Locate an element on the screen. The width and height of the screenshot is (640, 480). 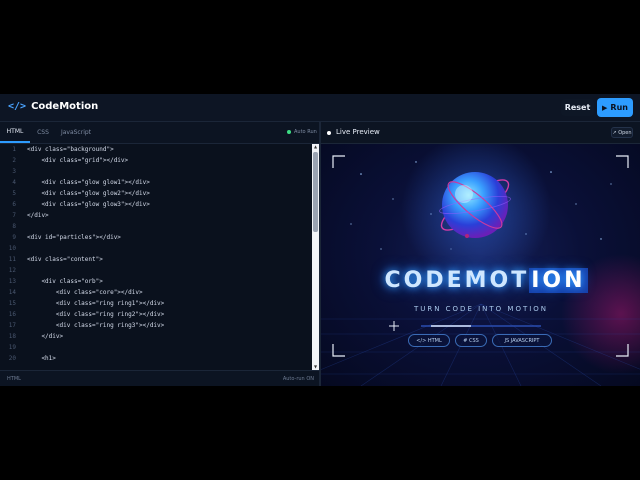
line-code: <div class="core"></div> is located at coordinates (85, 292).